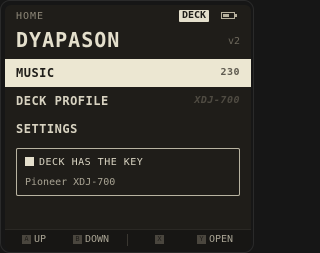 The width and height of the screenshot is (320, 253). I want to click on key-y-icon: Y, so click(201, 239).